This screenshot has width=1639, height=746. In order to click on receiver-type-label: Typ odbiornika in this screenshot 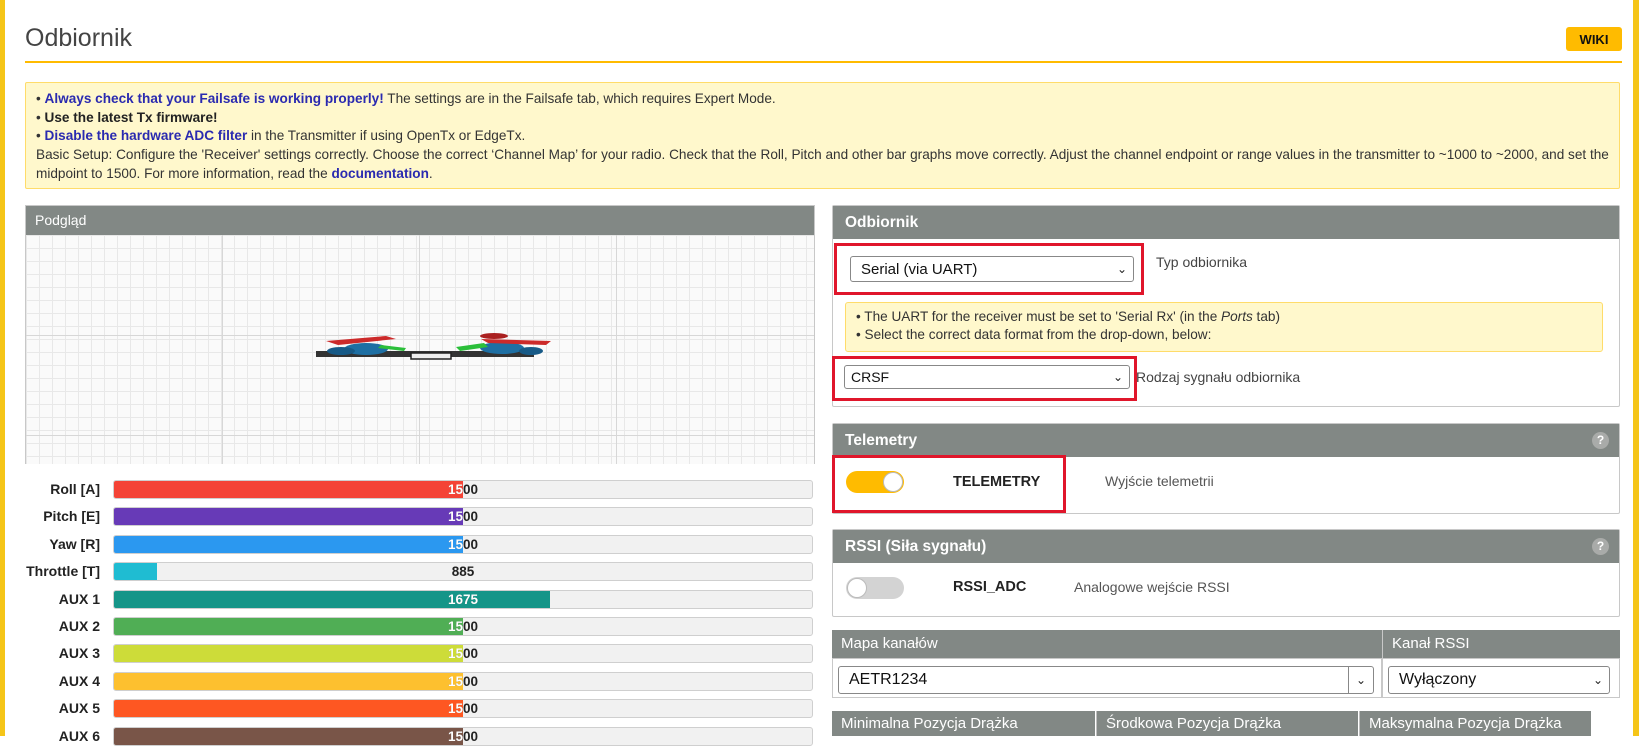, I will do `click(1202, 262)`.